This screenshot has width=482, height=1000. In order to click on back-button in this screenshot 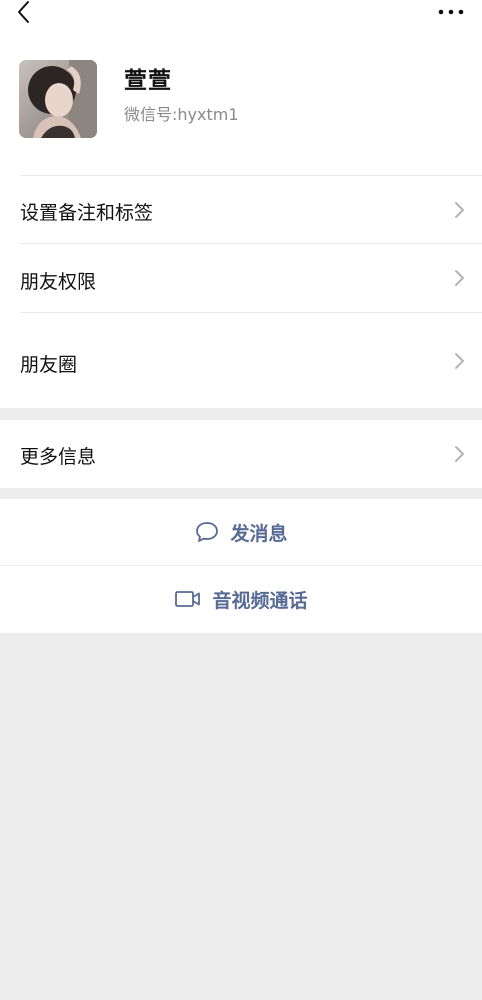, I will do `click(24, 13)`.